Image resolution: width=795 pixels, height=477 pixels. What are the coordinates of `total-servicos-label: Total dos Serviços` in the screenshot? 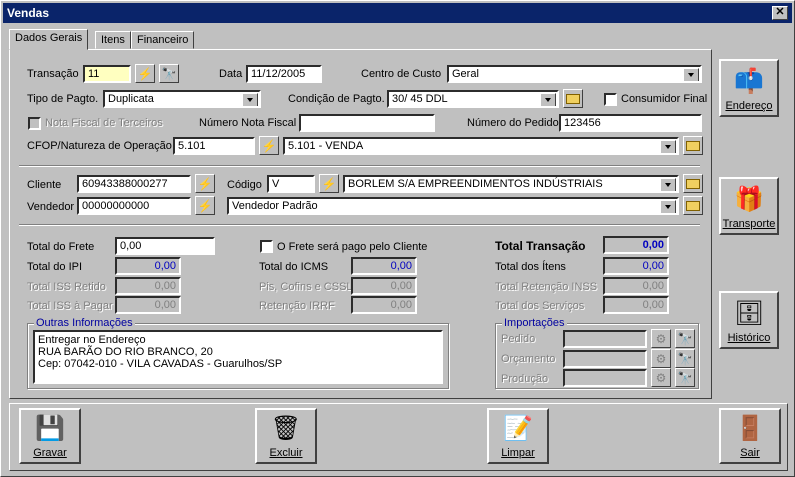 It's located at (540, 306).